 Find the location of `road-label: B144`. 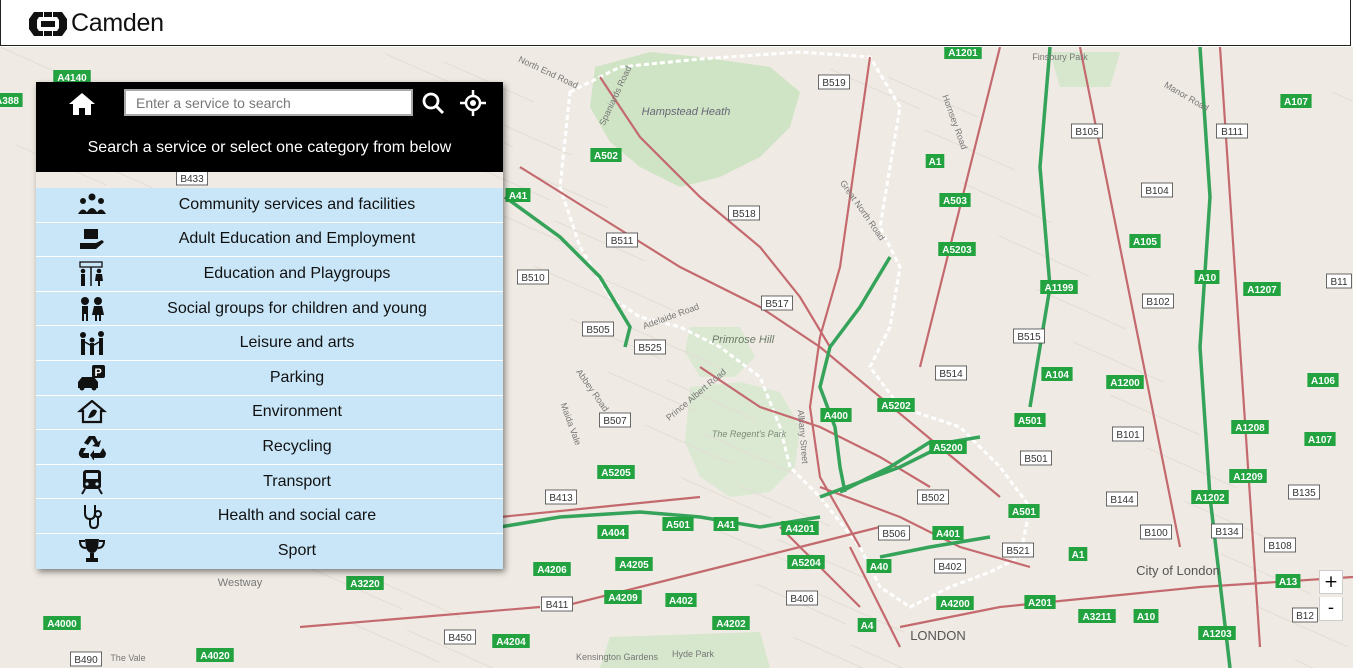

road-label: B144 is located at coordinates (1122, 499).